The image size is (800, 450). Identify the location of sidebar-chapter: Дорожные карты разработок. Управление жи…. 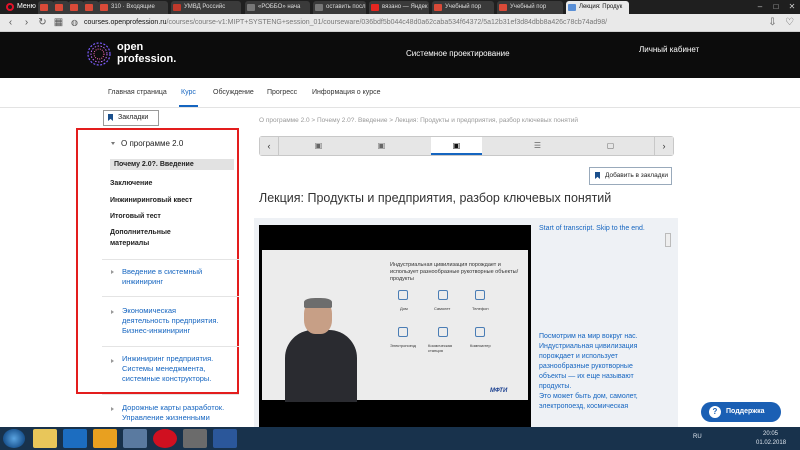
(178, 413).